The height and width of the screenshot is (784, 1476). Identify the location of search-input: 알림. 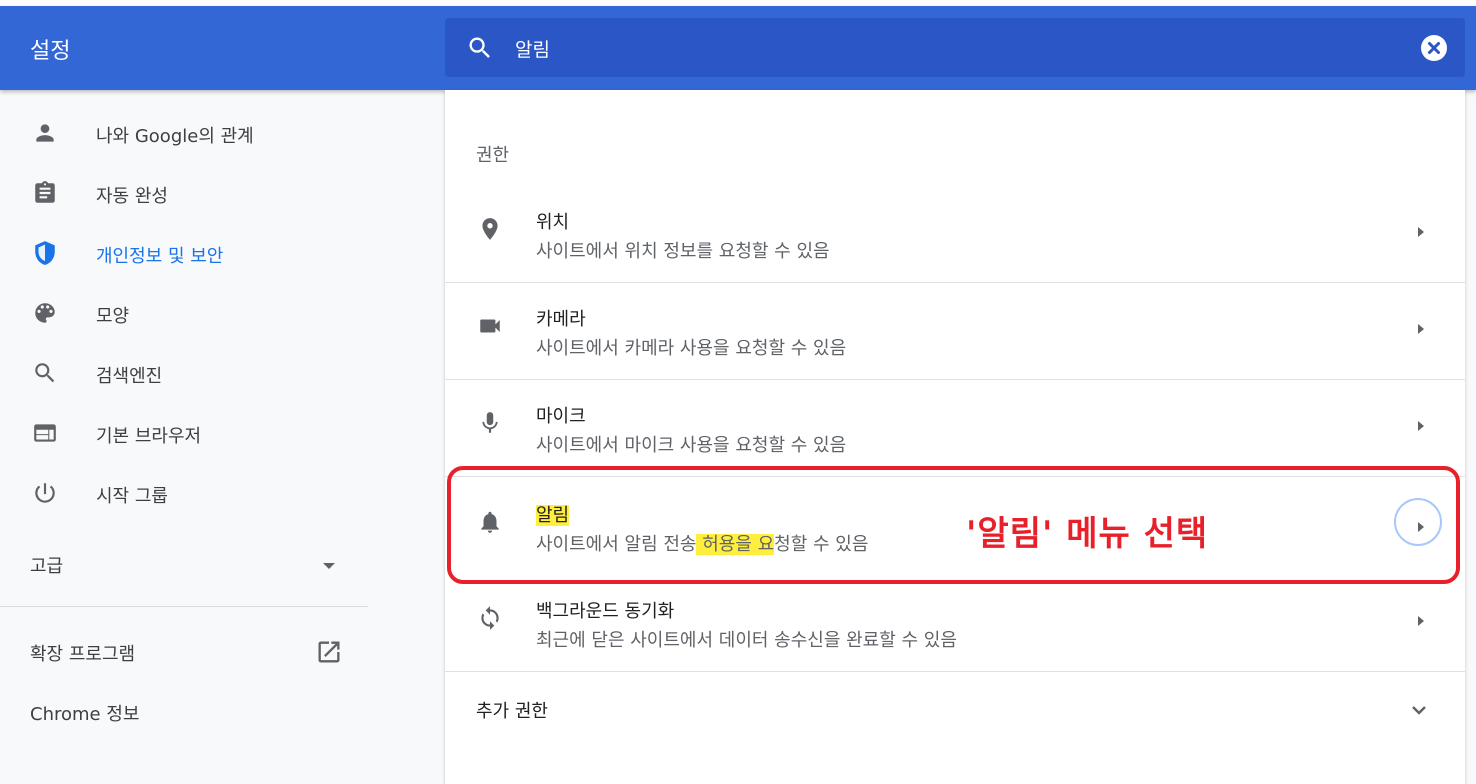
(532, 48).